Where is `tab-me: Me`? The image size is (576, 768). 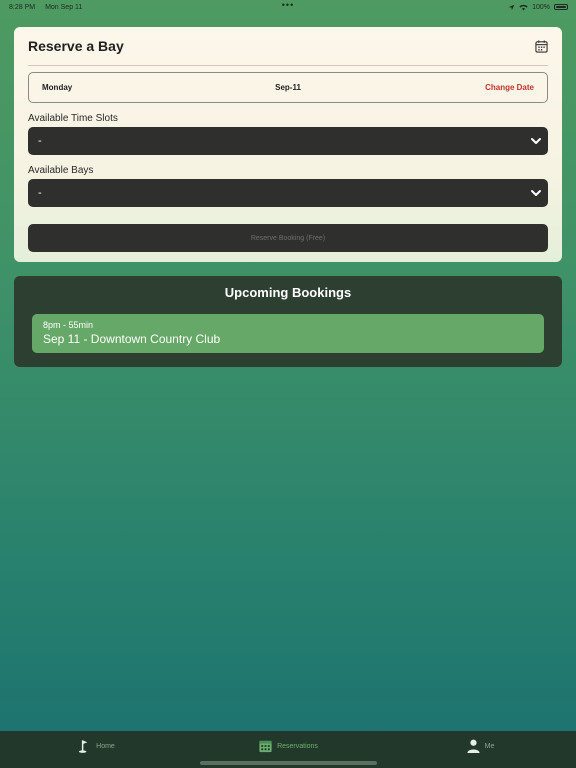
tab-me: Me is located at coordinates (480, 746).